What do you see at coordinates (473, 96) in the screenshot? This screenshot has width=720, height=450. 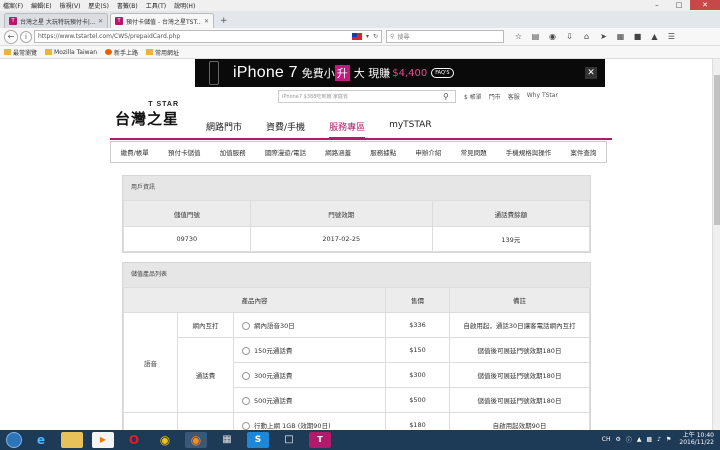 I see `bill-link: $ 帳單` at bounding box center [473, 96].